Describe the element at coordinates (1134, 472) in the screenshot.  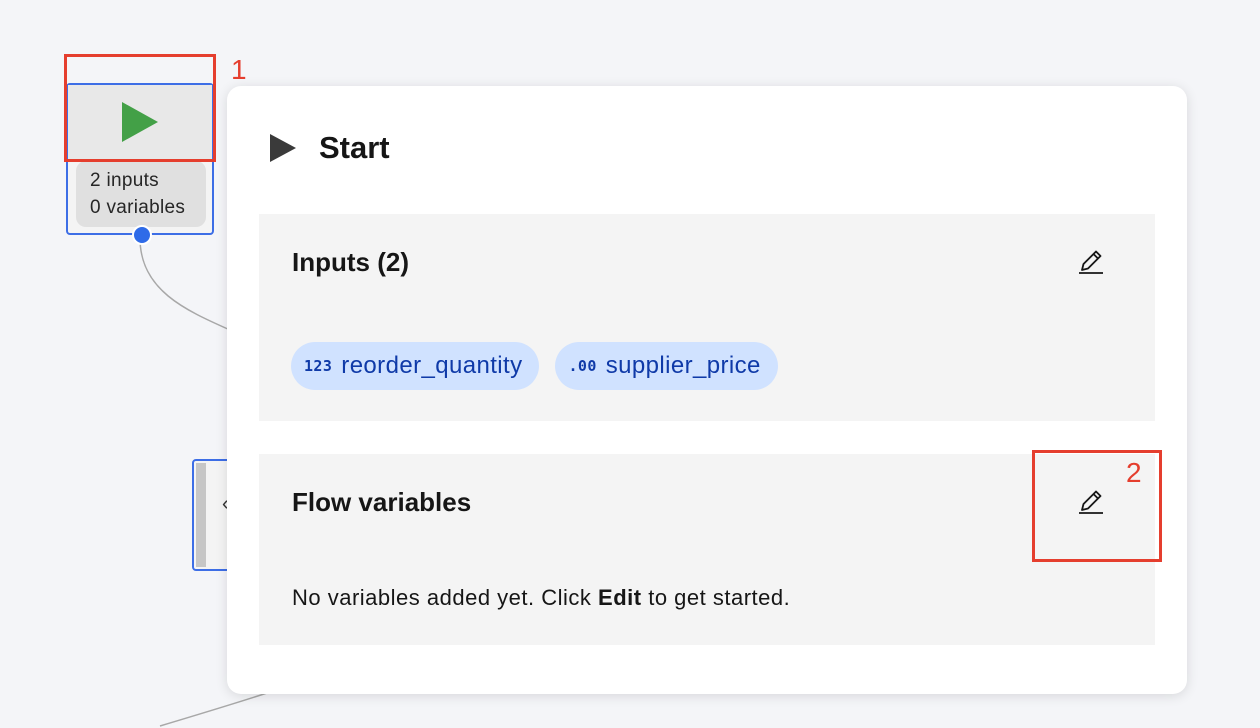
I see `annotation-label-2: 2` at that location.